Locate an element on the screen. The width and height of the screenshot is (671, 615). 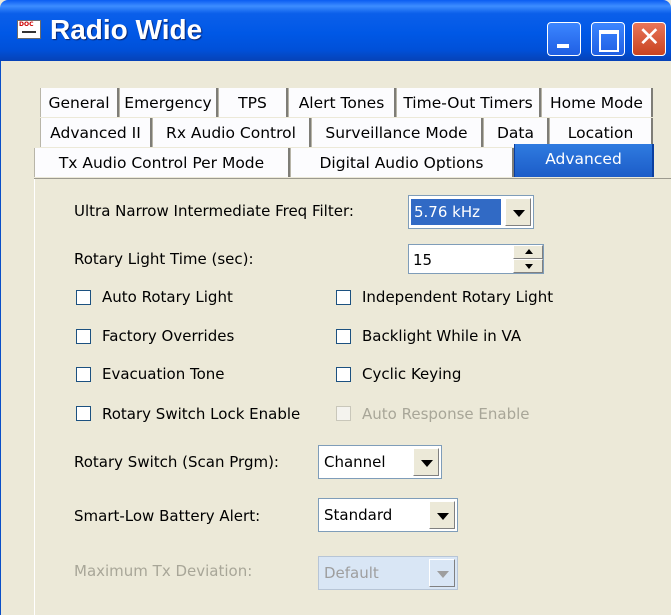
rotary-light-time-spinner: 15 is located at coordinates (476, 259).